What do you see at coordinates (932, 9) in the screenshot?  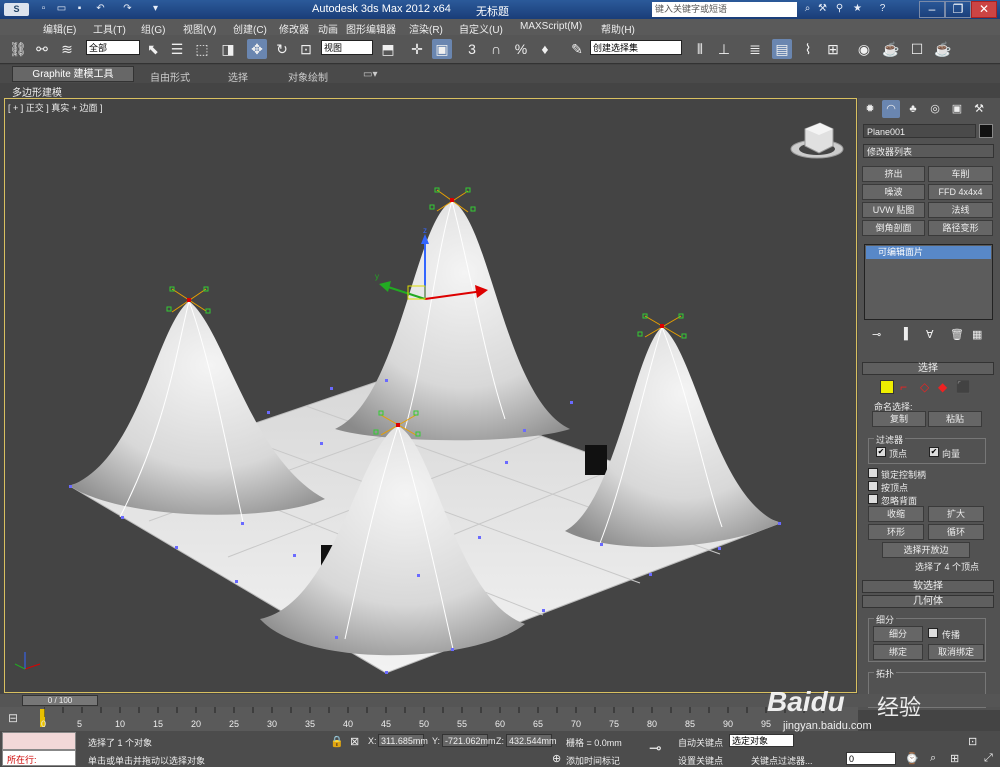 I see `minimize-button: –` at bounding box center [932, 9].